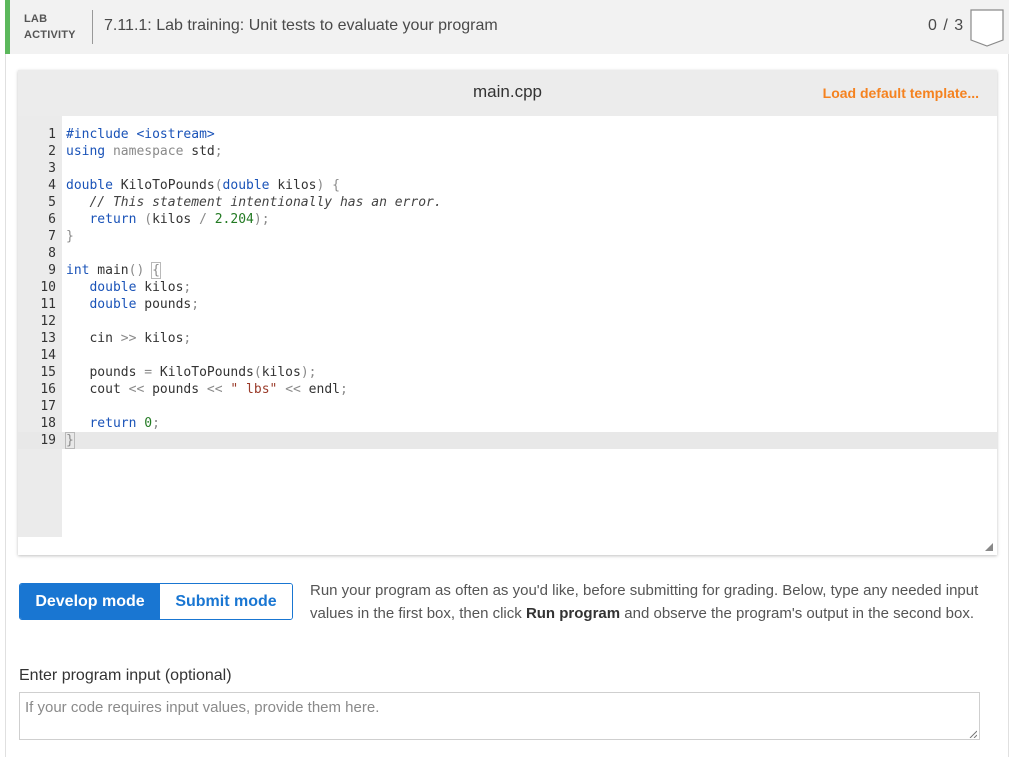 Image resolution: width=1024 pixels, height=757 pixels. Describe the element at coordinates (52, 270) in the screenshot. I see `line-number: 9` at that location.